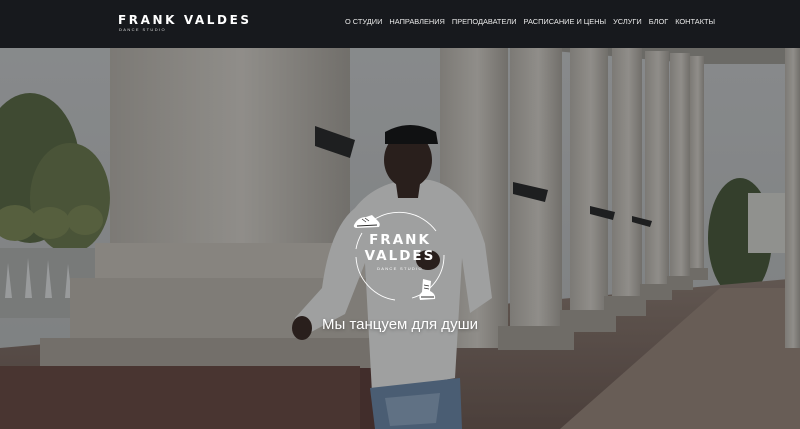 This screenshot has height=429, width=800. Describe the element at coordinates (185, 20) in the screenshot. I see `logo-title: FRANK VALDES` at that location.